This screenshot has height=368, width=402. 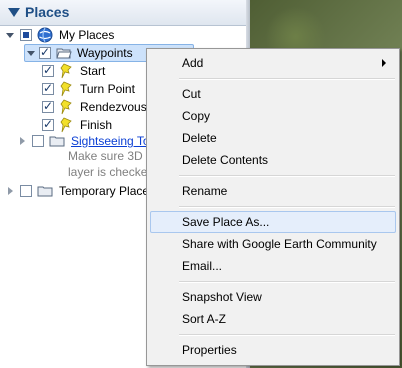 I want to click on tree-item-my-places: My Places, so click(x=60, y=35).